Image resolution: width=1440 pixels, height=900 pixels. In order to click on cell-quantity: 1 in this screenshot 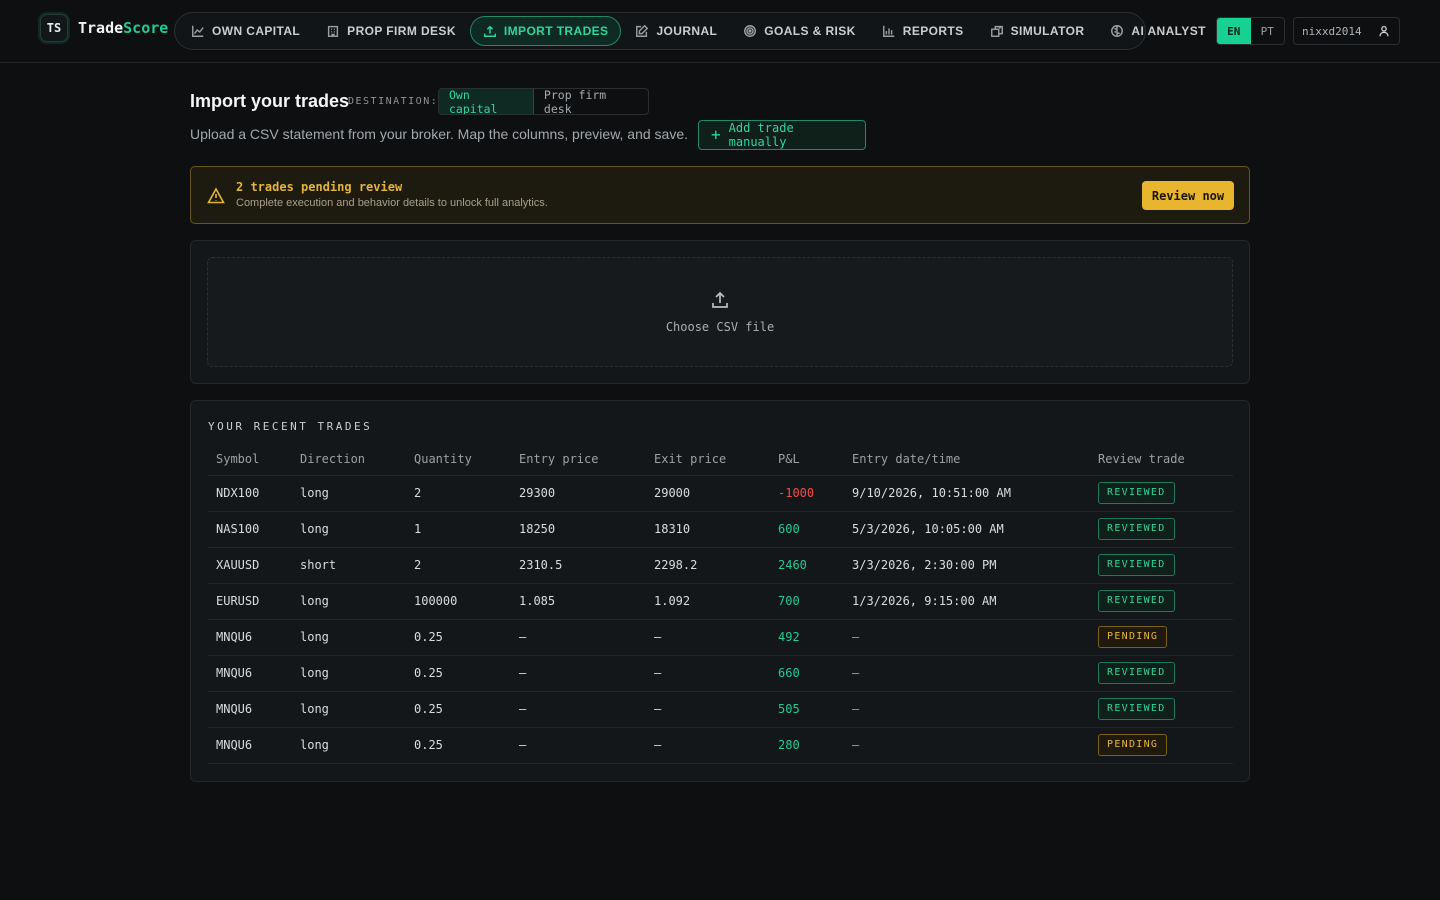, I will do `click(458, 529)`.